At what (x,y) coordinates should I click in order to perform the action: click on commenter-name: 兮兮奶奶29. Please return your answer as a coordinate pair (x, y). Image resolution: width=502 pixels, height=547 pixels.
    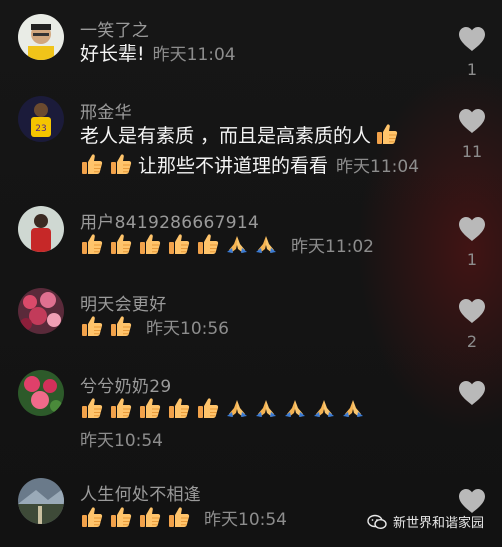
    Looking at the image, I should click on (125, 384).